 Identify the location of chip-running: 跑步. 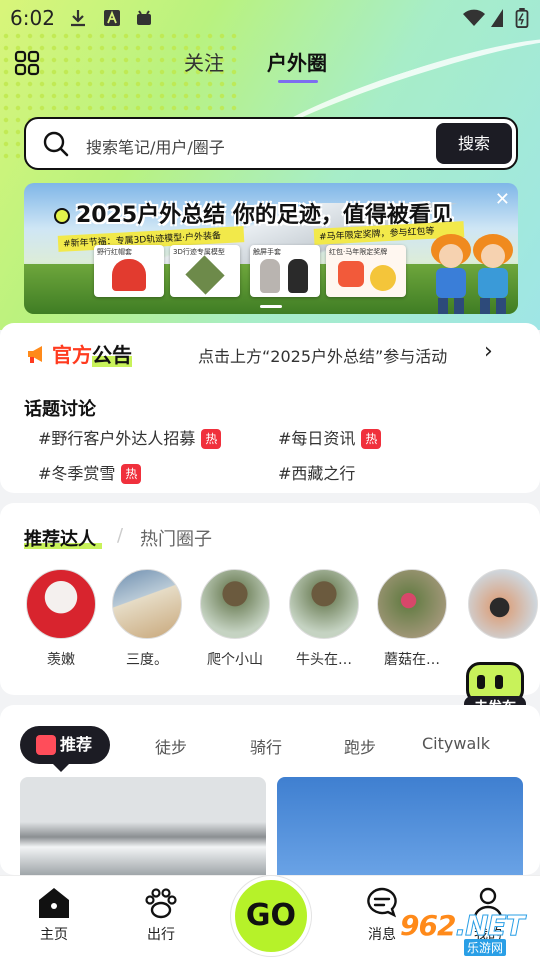
(360, 746).